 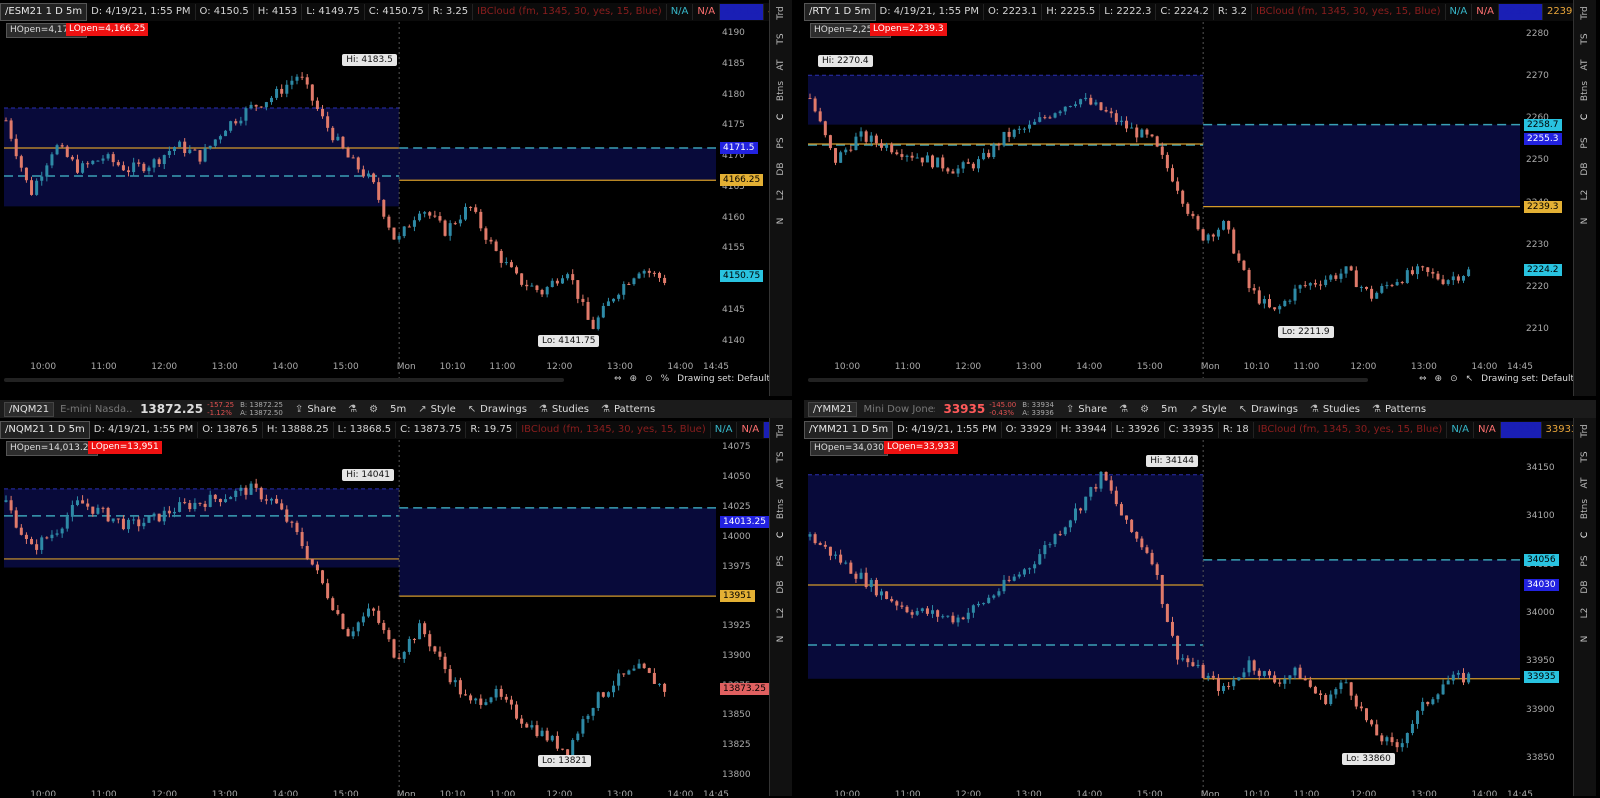 What do you see at coordinates (1470, 379) in the screenshot?
I see `cursor-icon: ↖` at bounding box center [1470, 379].